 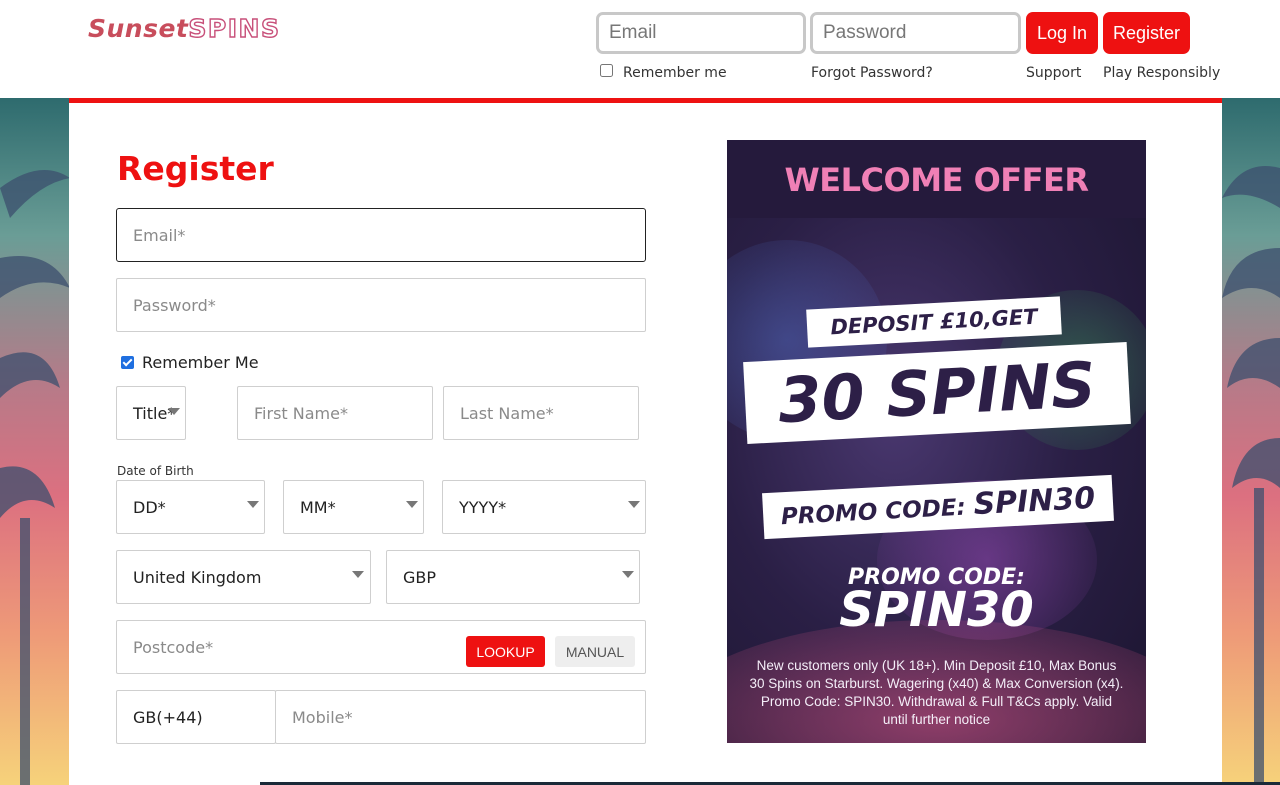 What do you see at coordinates (915, 33) in the screenshot?
I see `header-password-input` at bounding box center [915, 33].